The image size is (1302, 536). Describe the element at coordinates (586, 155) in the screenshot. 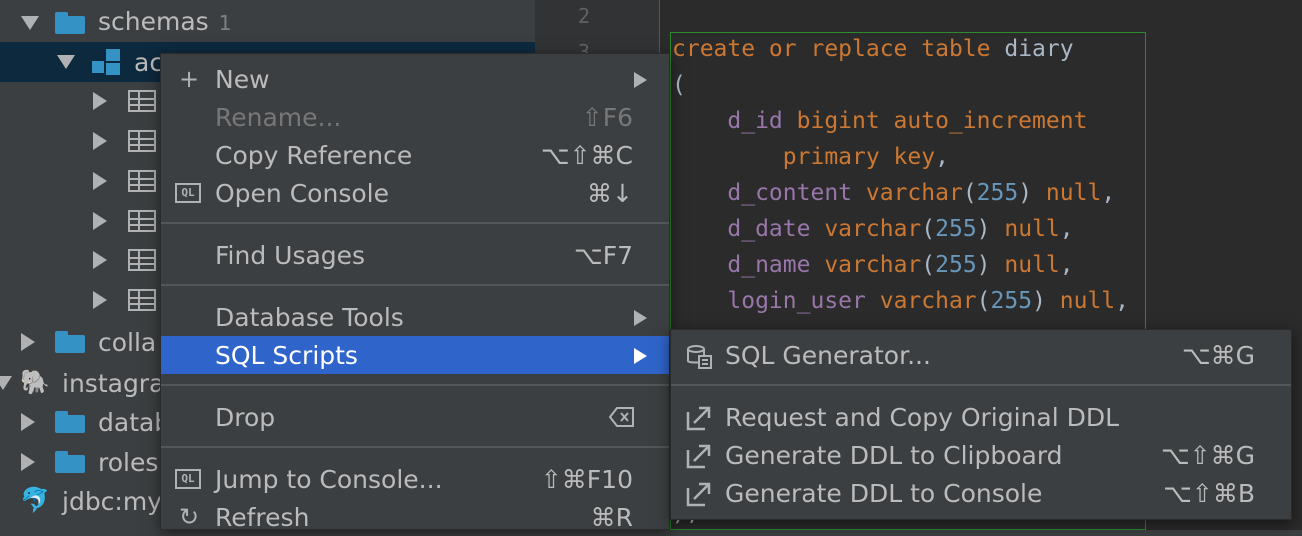

I see `menu-item-shortcut: ⌥⇧⌘C` at that location.